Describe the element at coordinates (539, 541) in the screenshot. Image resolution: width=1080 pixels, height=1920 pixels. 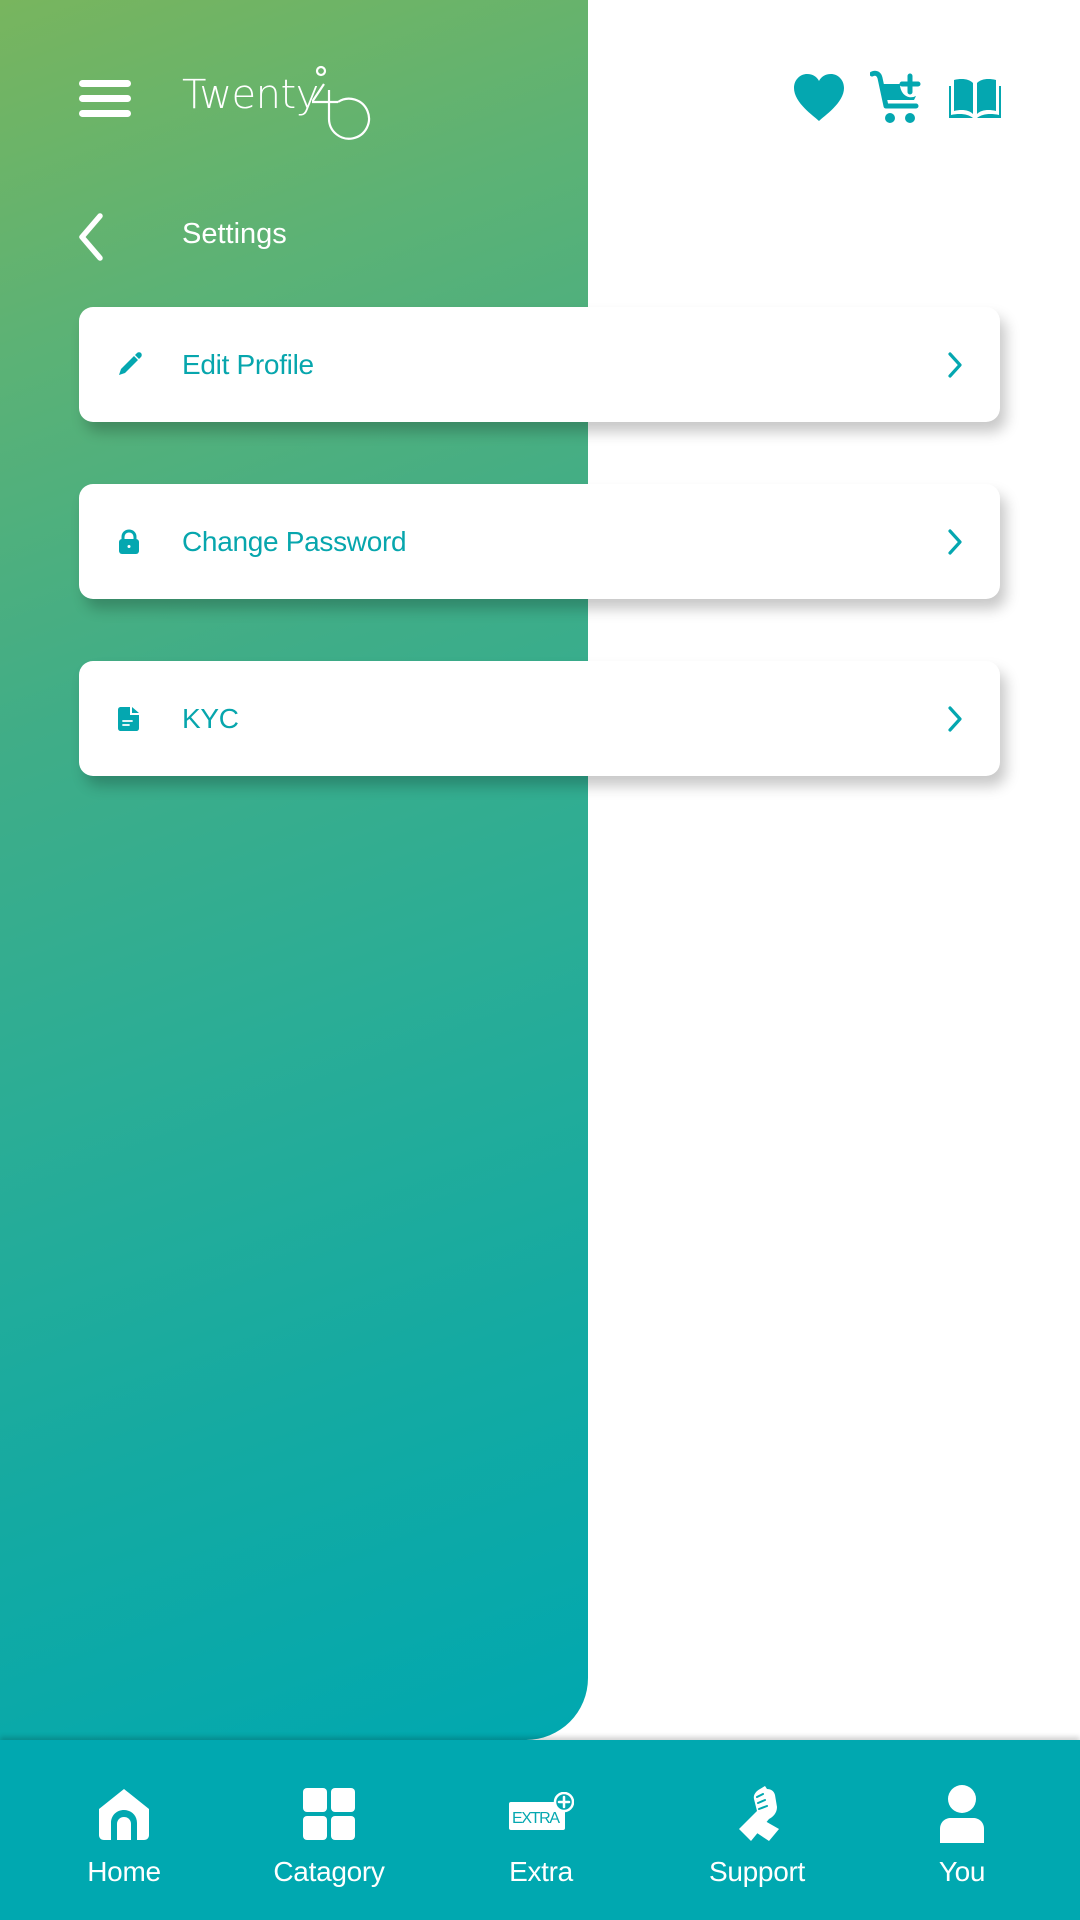
I see `settings-item-change-password: Change Password` at that location.